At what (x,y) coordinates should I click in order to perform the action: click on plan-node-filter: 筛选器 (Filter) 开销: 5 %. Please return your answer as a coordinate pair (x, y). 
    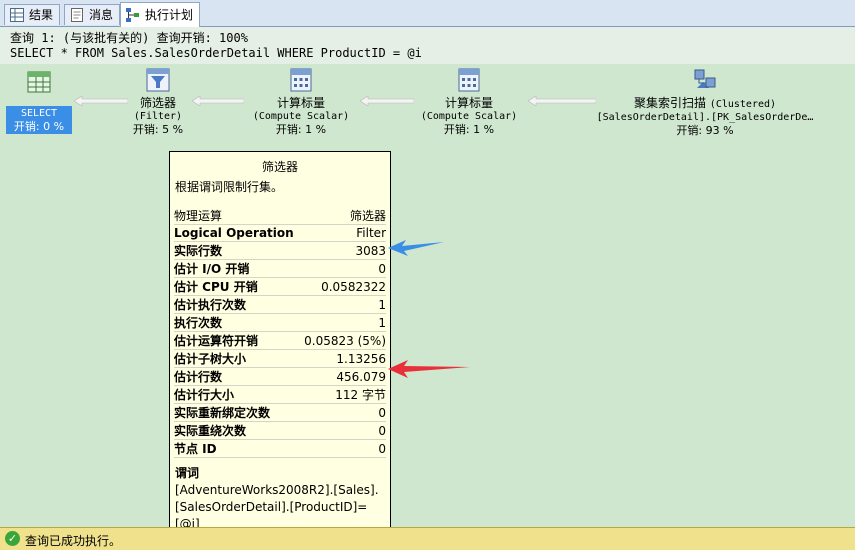
    Looking at the image, I should click on (158, 102).